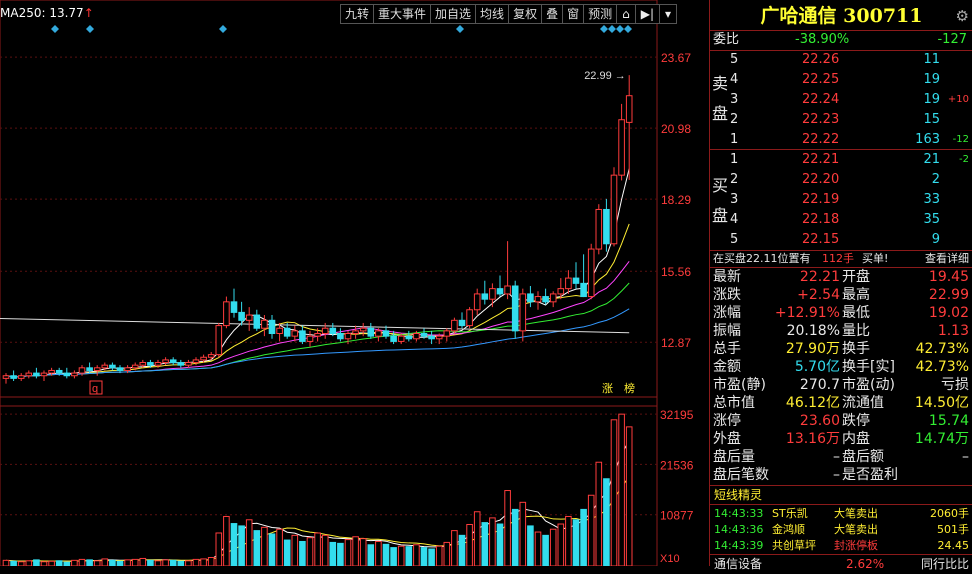  What do you see at coordinates (553, 14) in the screenshot?
I see `overlay-button: 叠` at bounding box center [553, 14].